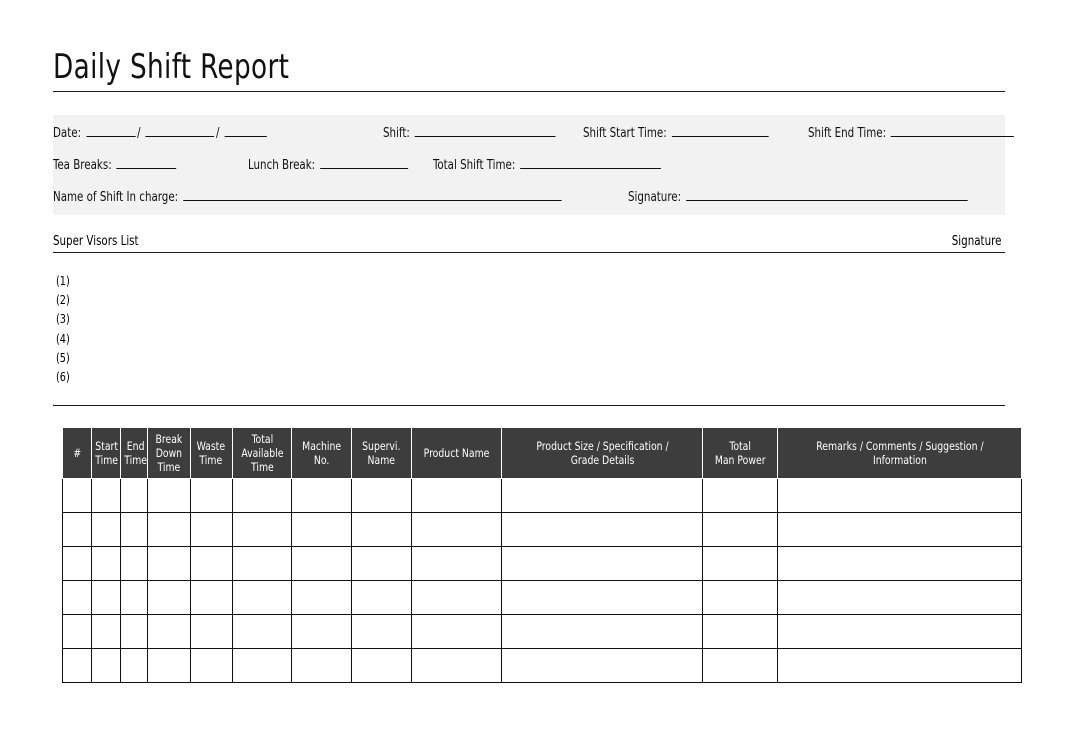 The height and width of the screenshot is (730, 1084). Describe the element at coordinates (236, 339) in the screenshot. I see `supervisor-list-item: (4)` at that location.